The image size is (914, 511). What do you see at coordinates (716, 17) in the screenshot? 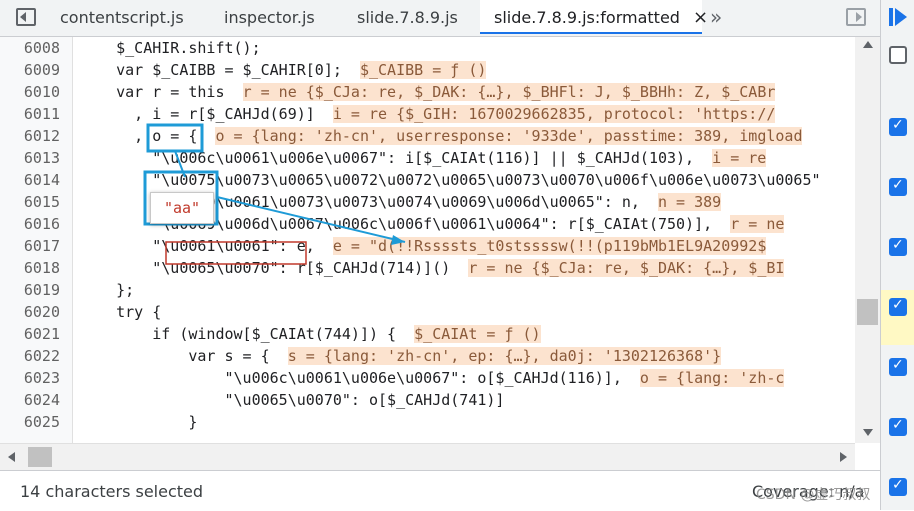
I see `more-tabs-icon: »` at bounding box center [716, 17].